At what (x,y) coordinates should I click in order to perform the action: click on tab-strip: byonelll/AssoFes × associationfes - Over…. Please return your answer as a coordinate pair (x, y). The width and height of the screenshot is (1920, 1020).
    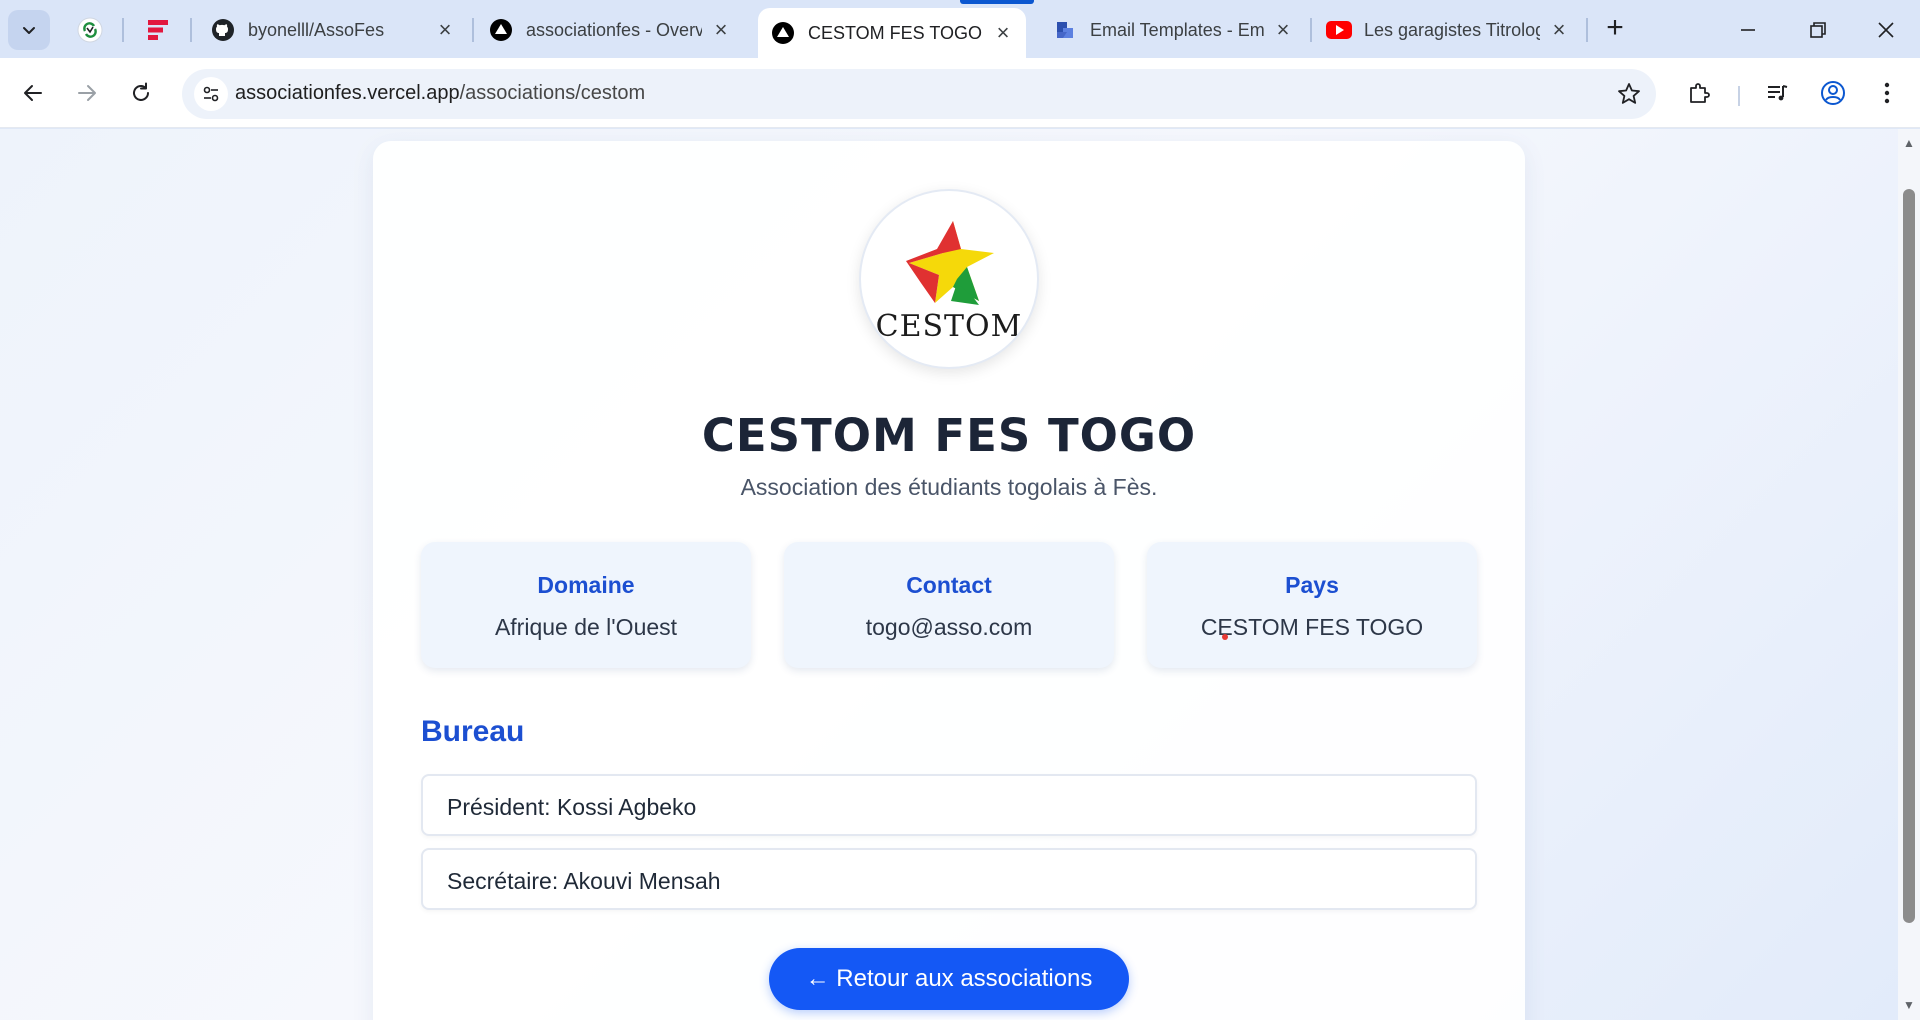
    Looking at the image, I should click on (960, 29).